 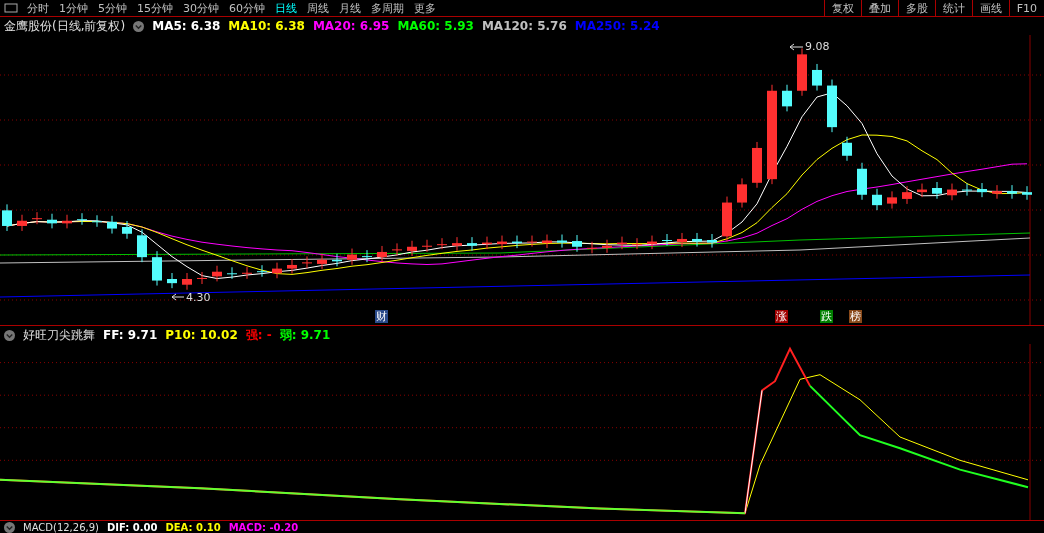 What do you see at coordinates (193, 527) in the screenshot?
I see `indicator-reading: DEA: 0.10` at bounding box center [193, 527].